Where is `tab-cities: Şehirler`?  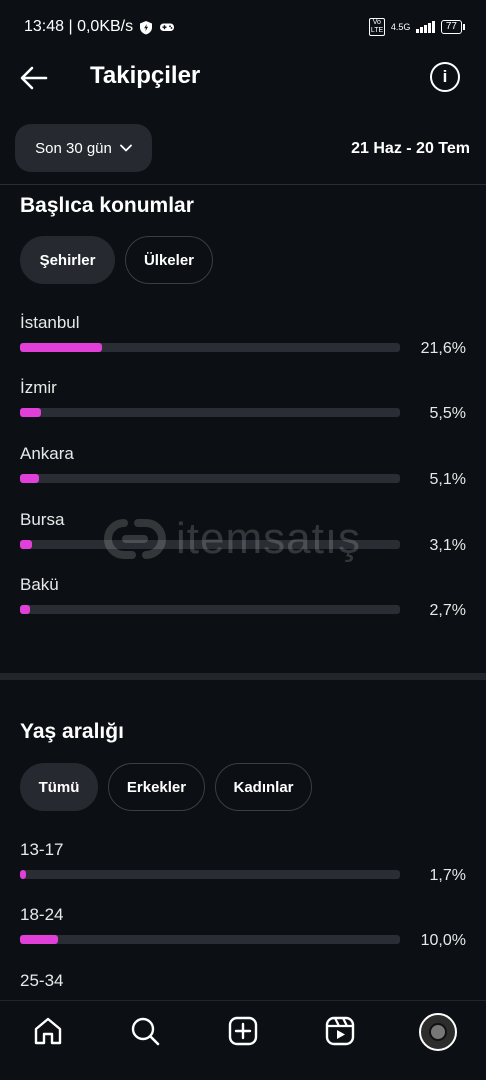 tab-cities: Şehirler is located at coordinates (67, 260).